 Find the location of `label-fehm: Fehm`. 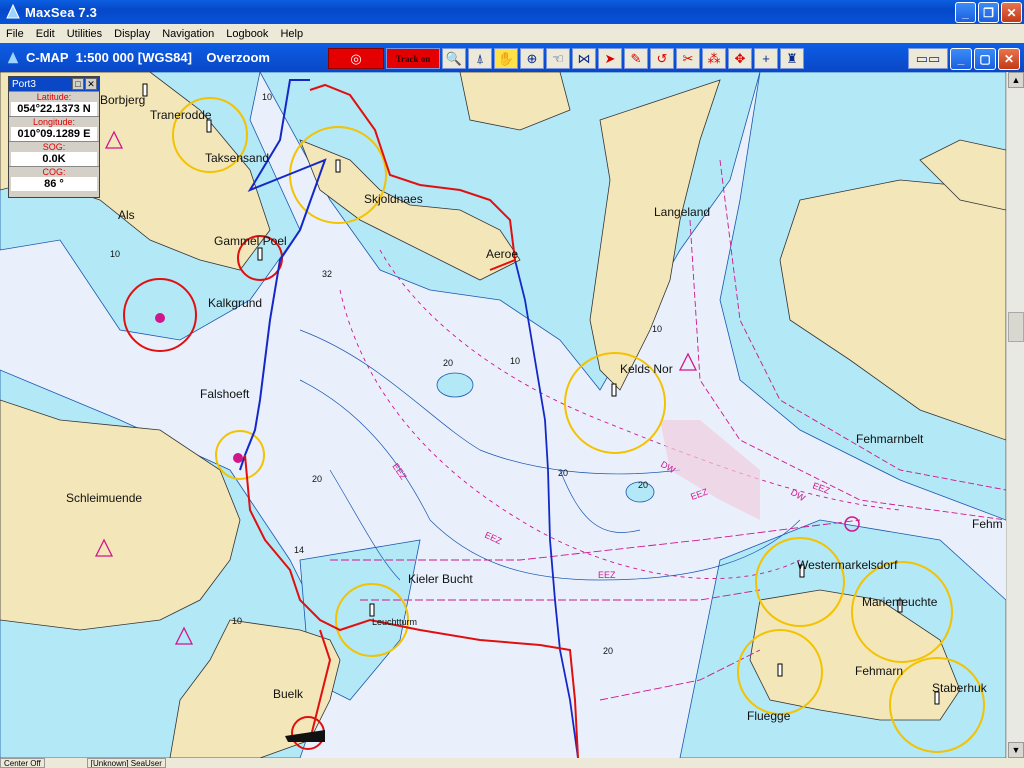

label-fehm: Fehm is located at coordinates (987, 524).